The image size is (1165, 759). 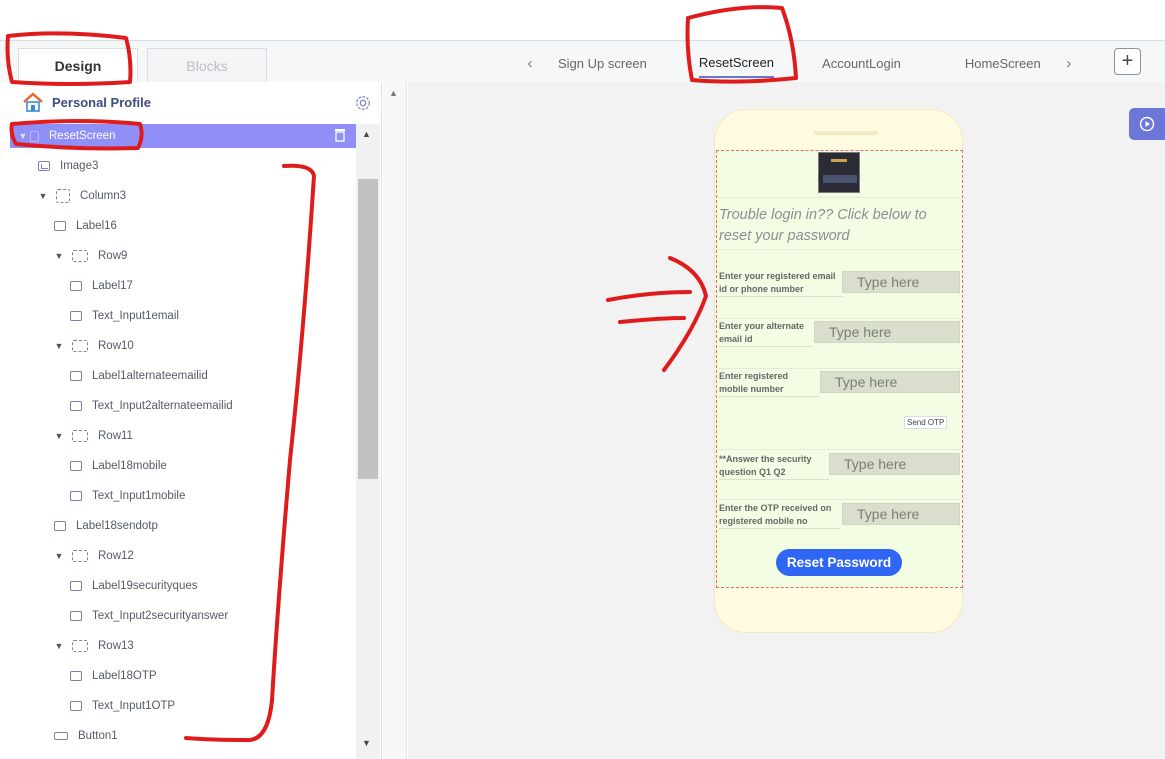 What do you see at coordinates (183, 496) in the screenshot?
I see `tree-item-text-input1mobile: Text_Input1mobile` at bounding box center [183, 496].